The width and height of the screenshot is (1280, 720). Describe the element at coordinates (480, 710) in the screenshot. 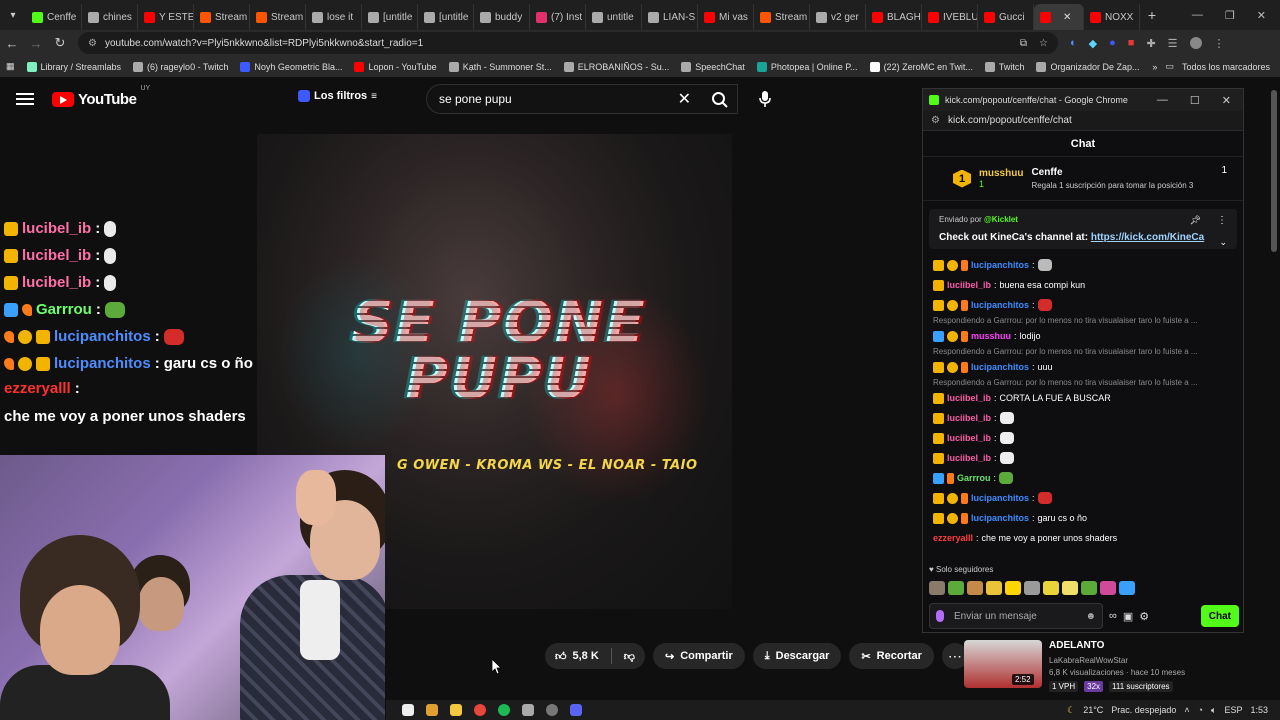

I see `chrome-icon` at that location.